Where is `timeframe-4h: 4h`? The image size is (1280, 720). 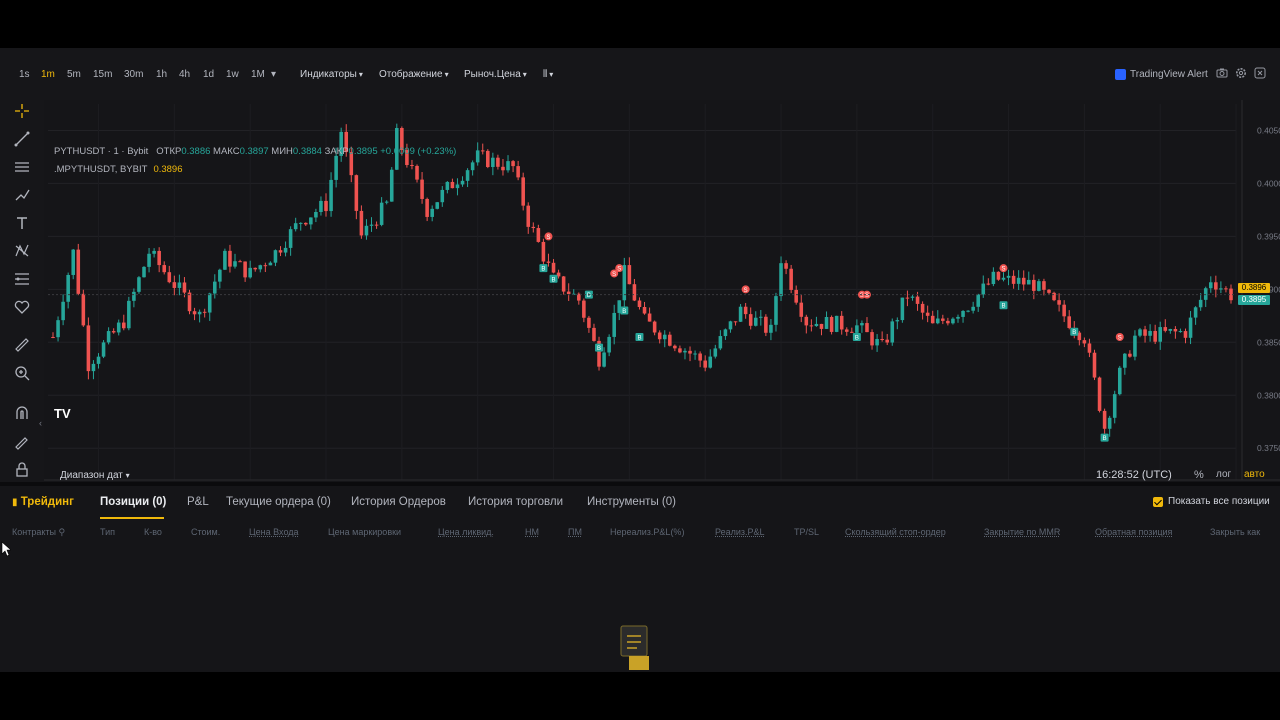
timeframe-4h: 4h is located at coordinates (184, 74).